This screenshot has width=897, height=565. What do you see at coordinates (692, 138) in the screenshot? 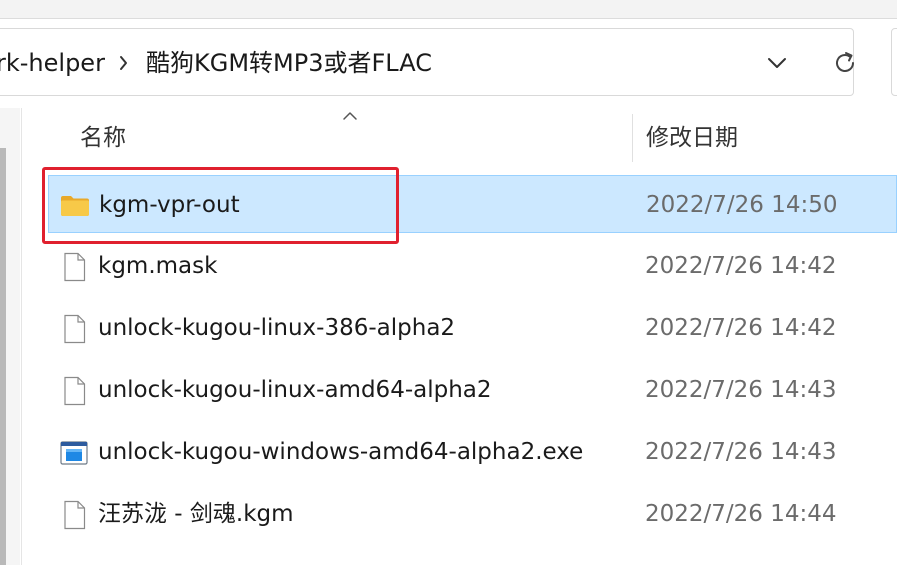
I see `column-header-date-modified: 修改日期` at bounding box center [692, 138].